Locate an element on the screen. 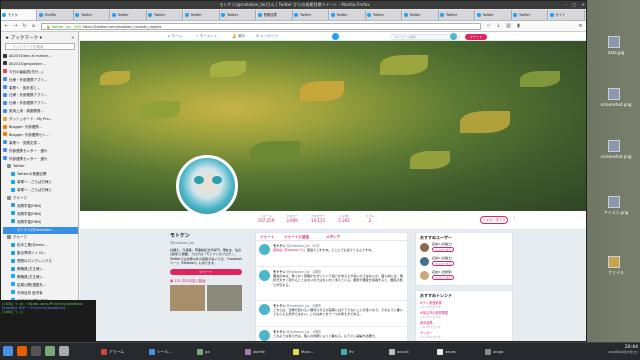 The width and height of the screenshot is (640, 360). trend-item: 東京競馬 トレンドトピック is located at coordinates (430, 324).